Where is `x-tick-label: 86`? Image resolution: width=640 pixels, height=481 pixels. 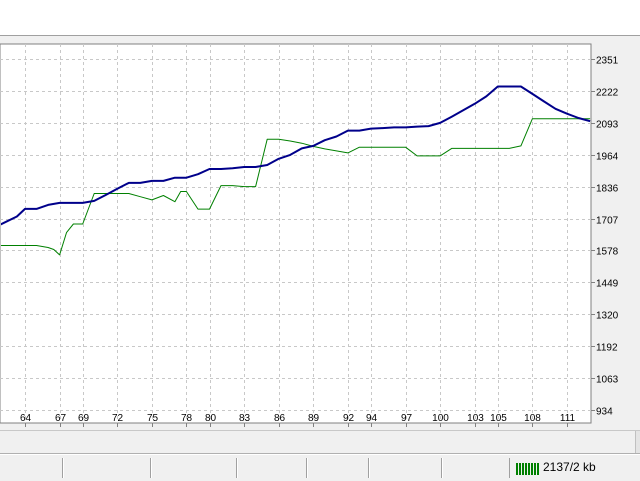 x-tick-label: 86 is located at coordinates (280, 418).